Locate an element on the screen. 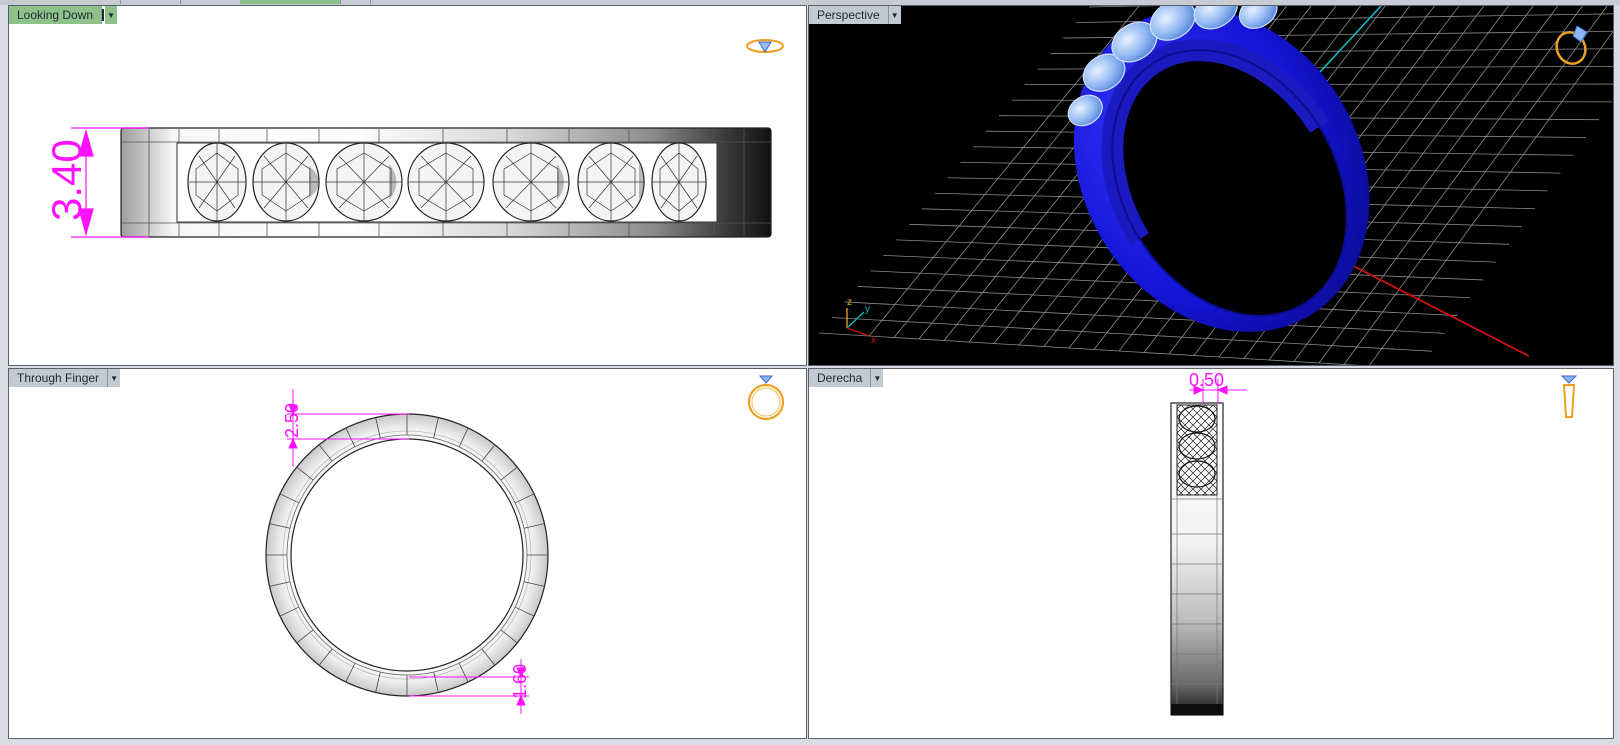  ring-perspective-icon is located at coordinates (1573, 44).